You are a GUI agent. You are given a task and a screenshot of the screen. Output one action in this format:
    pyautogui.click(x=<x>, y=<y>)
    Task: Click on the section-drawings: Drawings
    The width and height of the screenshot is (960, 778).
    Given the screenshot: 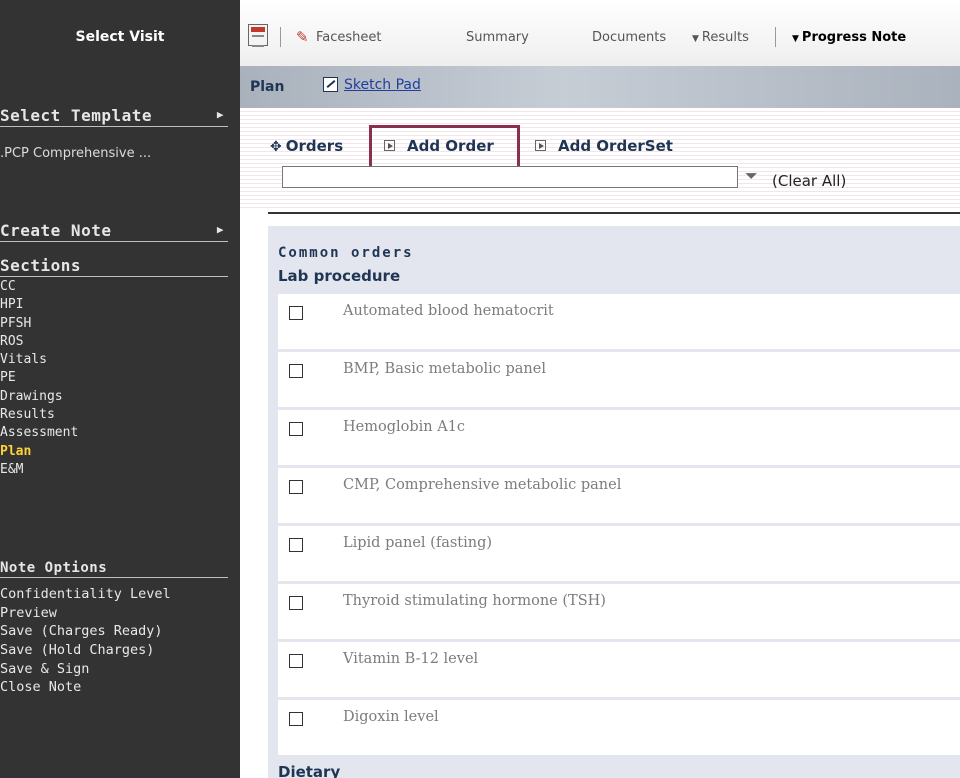 What is the action you would take?
    pyautogui.click(x=114, y=397)
    